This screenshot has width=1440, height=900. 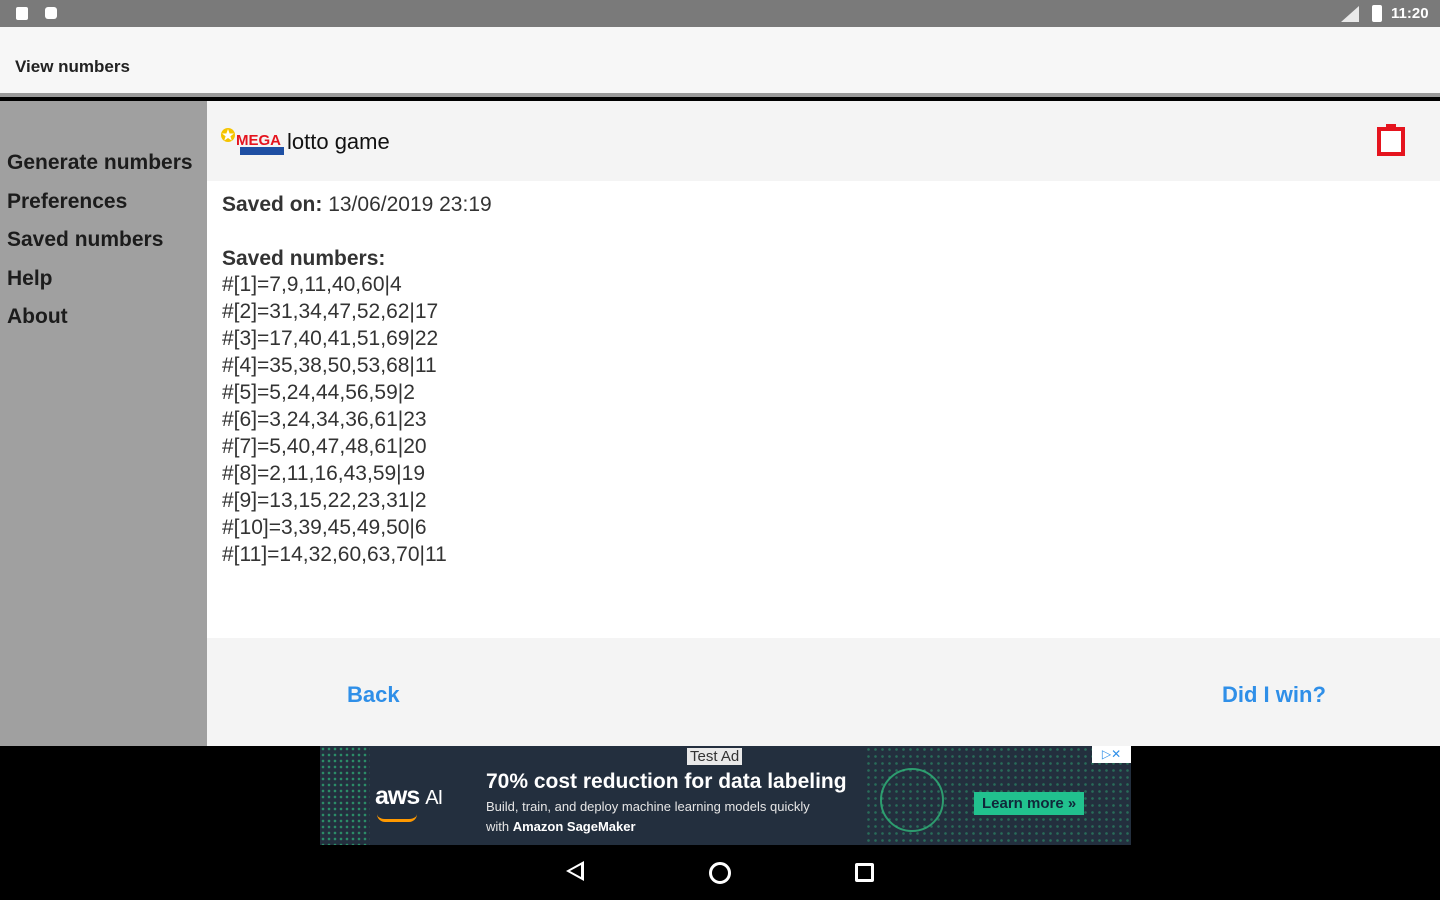 I want to click on number-line: #[3]=17,40,41,51,69|22, so click(x=330, y=338).